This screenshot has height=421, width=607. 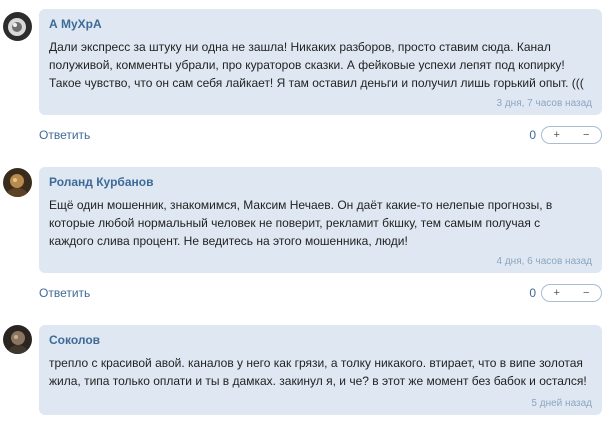 What do you see at coordinates (320, 182) in the screenshot?
I see `comment-author: Роланд Курбанов` at bounding box center [320, 182].